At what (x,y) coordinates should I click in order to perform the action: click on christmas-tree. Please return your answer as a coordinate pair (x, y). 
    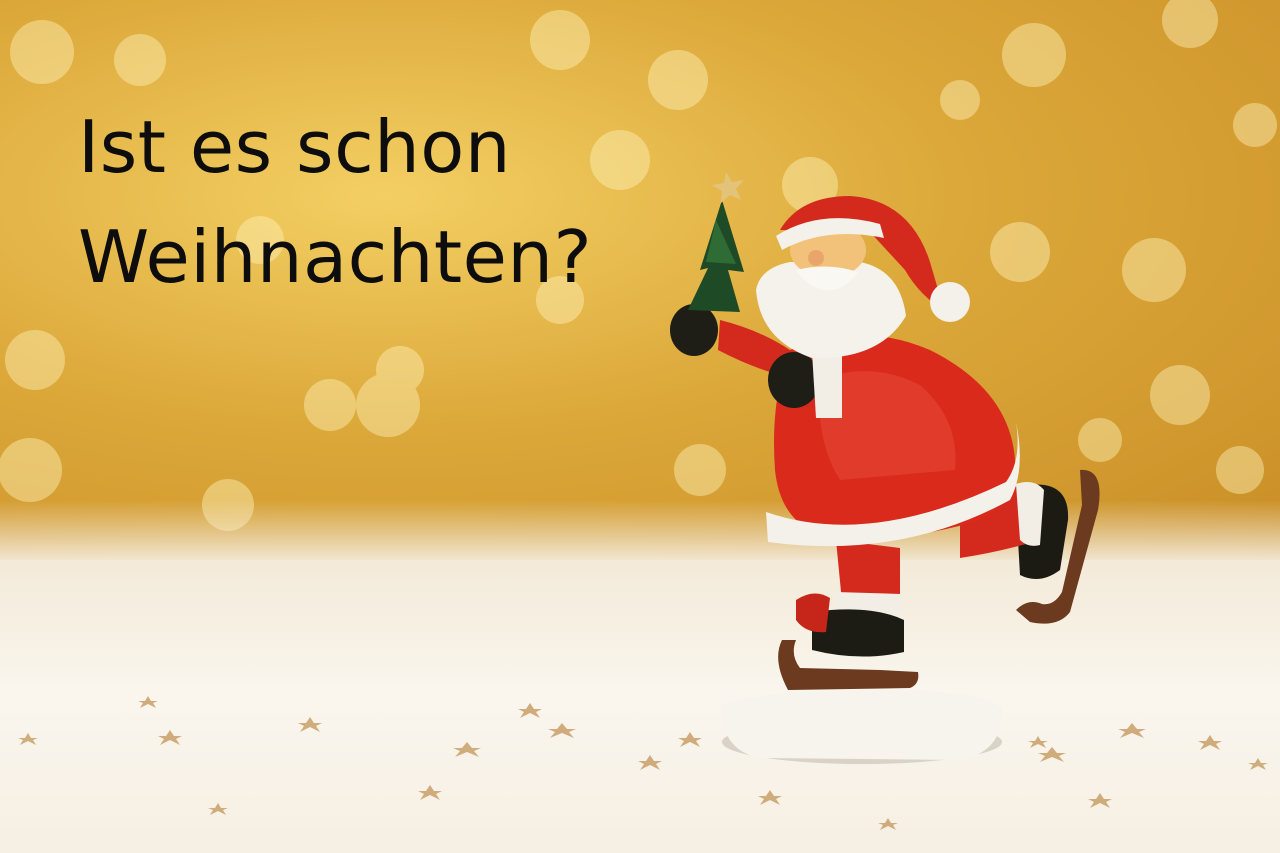
    Looking at the image, I should click on (716, 242).